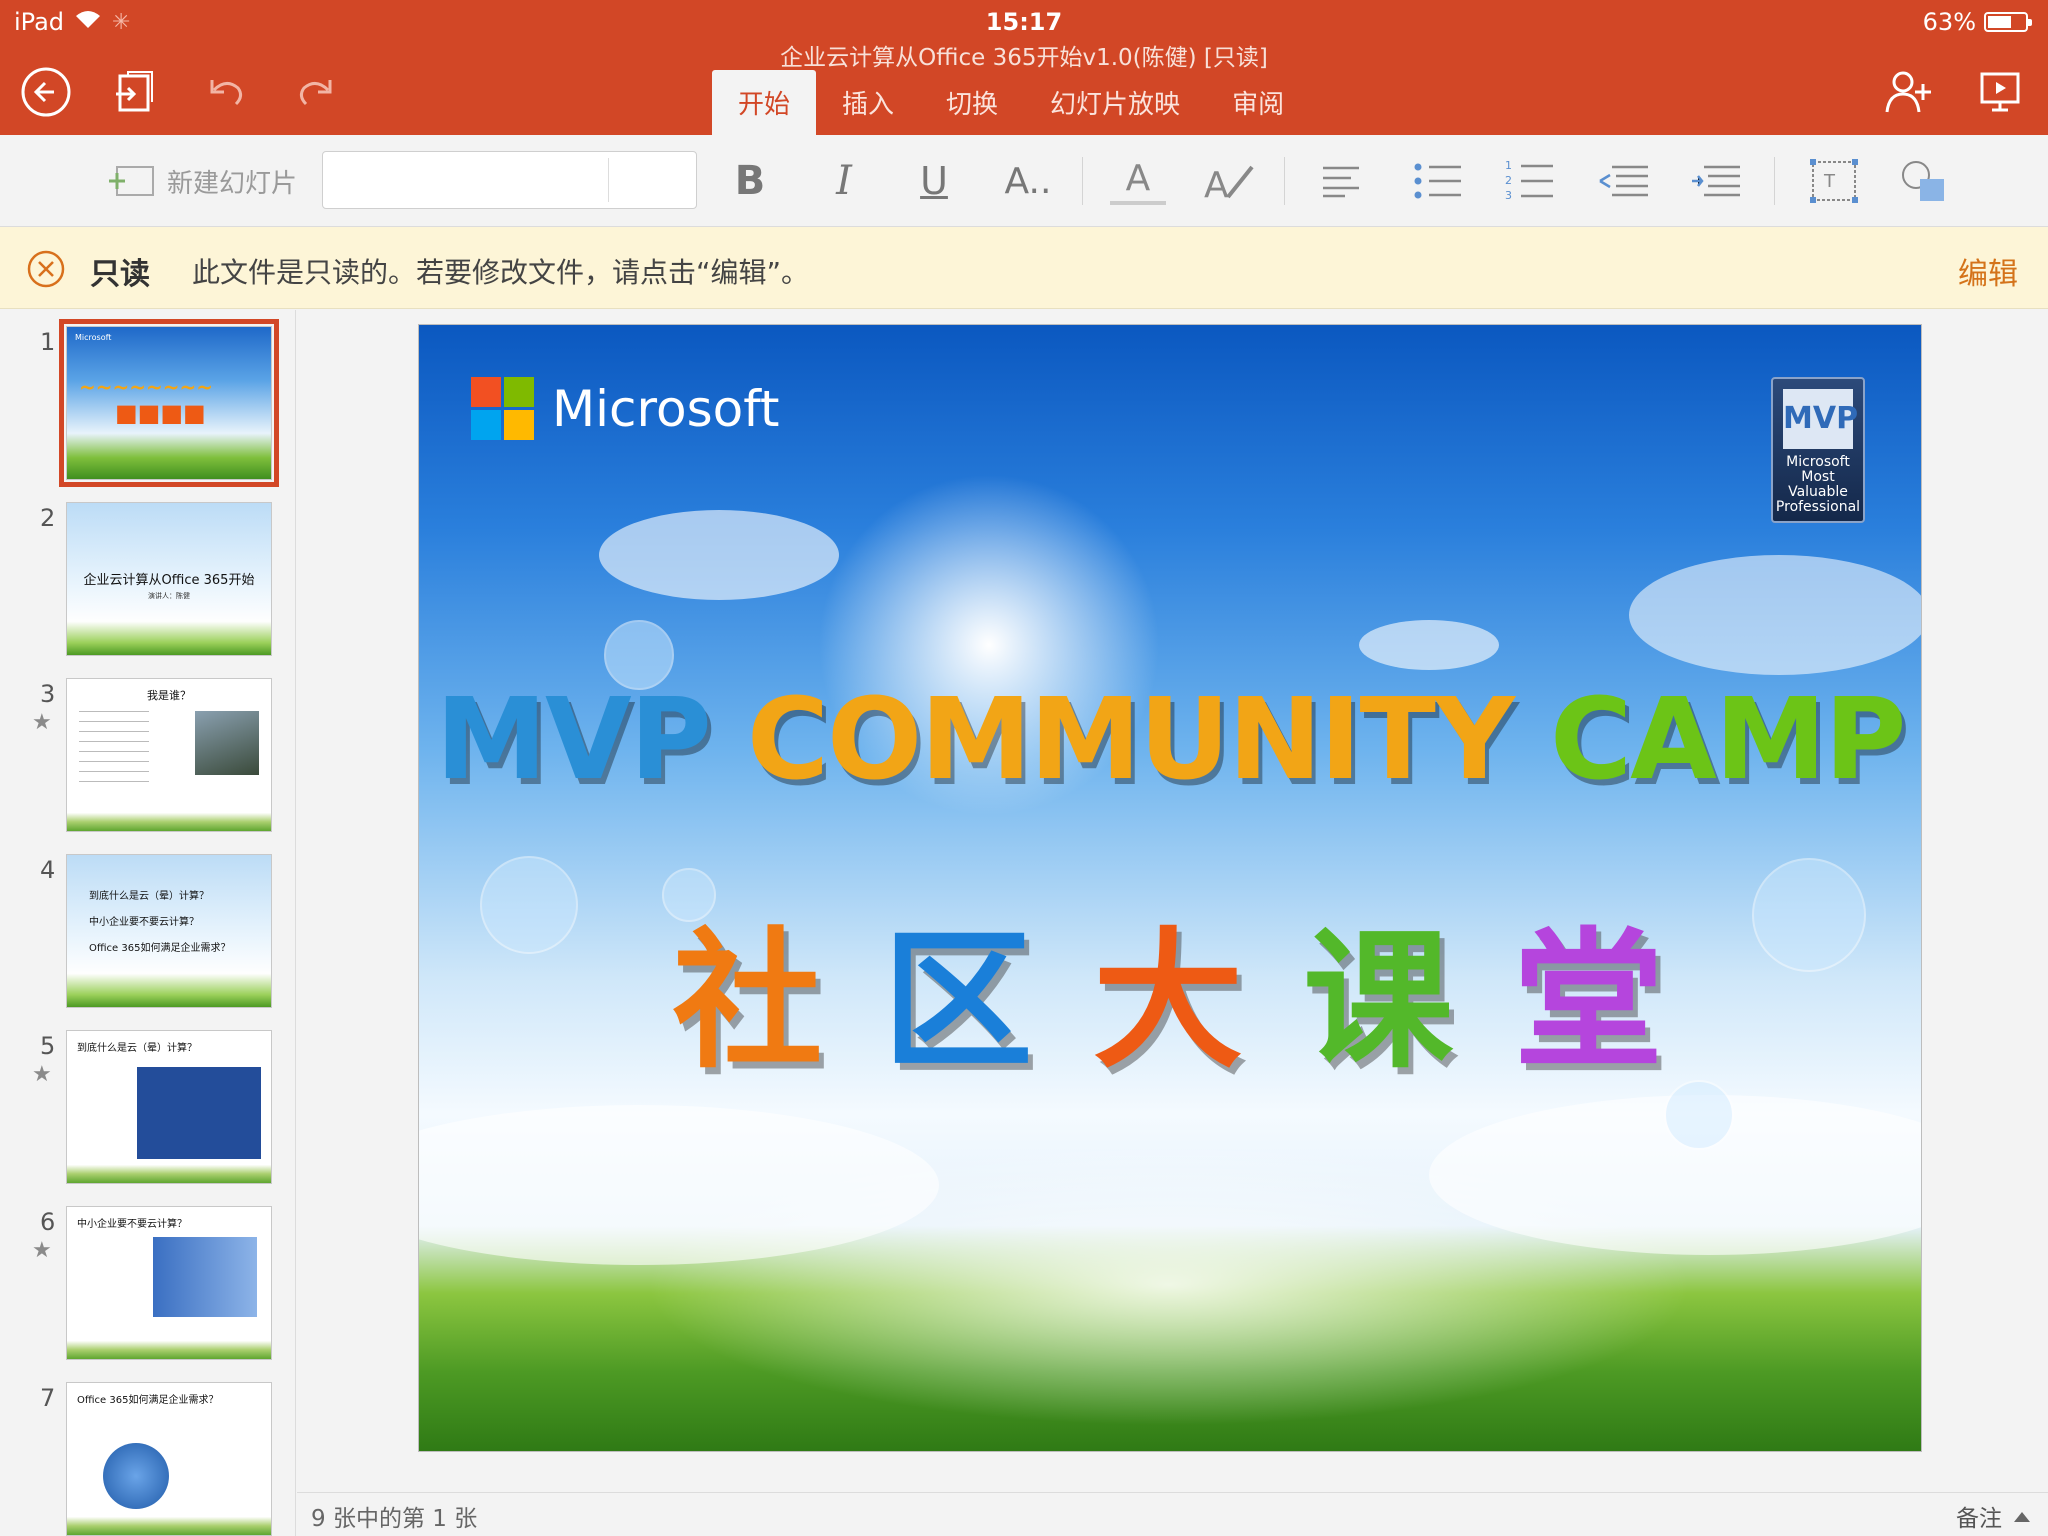 The height and width of the screenshot is (1536, 2048). What do you see at coordinates (666, 408) in the screenshot?
I see `microsoft-wordmark: Microsoft` at bounding box center [666, 408].